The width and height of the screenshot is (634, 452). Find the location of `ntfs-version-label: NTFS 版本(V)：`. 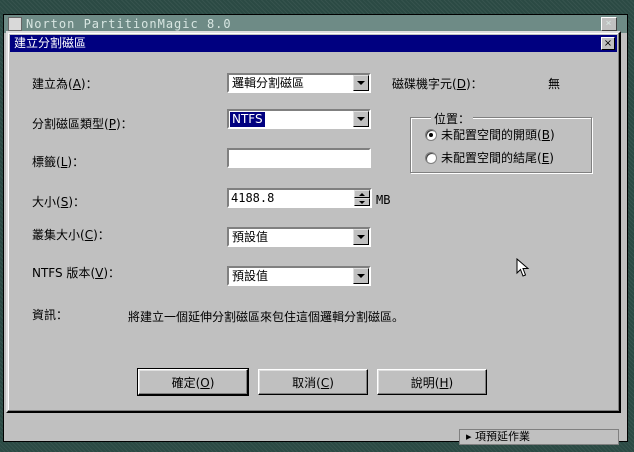

ntfs-version-label: NTFS 版本(V)： is located at coordinates (76, 273).